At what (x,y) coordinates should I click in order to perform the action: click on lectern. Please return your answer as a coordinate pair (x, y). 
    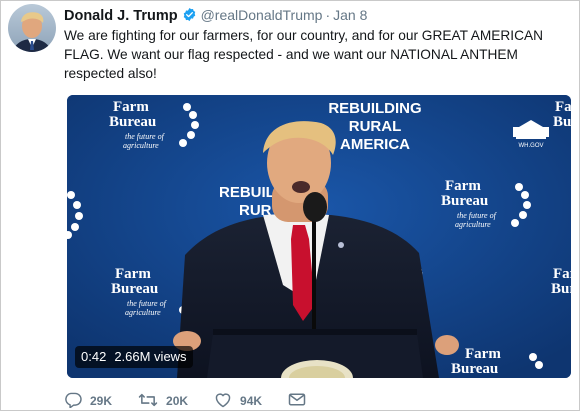
    Looking at the image, I should click on (315, 353).